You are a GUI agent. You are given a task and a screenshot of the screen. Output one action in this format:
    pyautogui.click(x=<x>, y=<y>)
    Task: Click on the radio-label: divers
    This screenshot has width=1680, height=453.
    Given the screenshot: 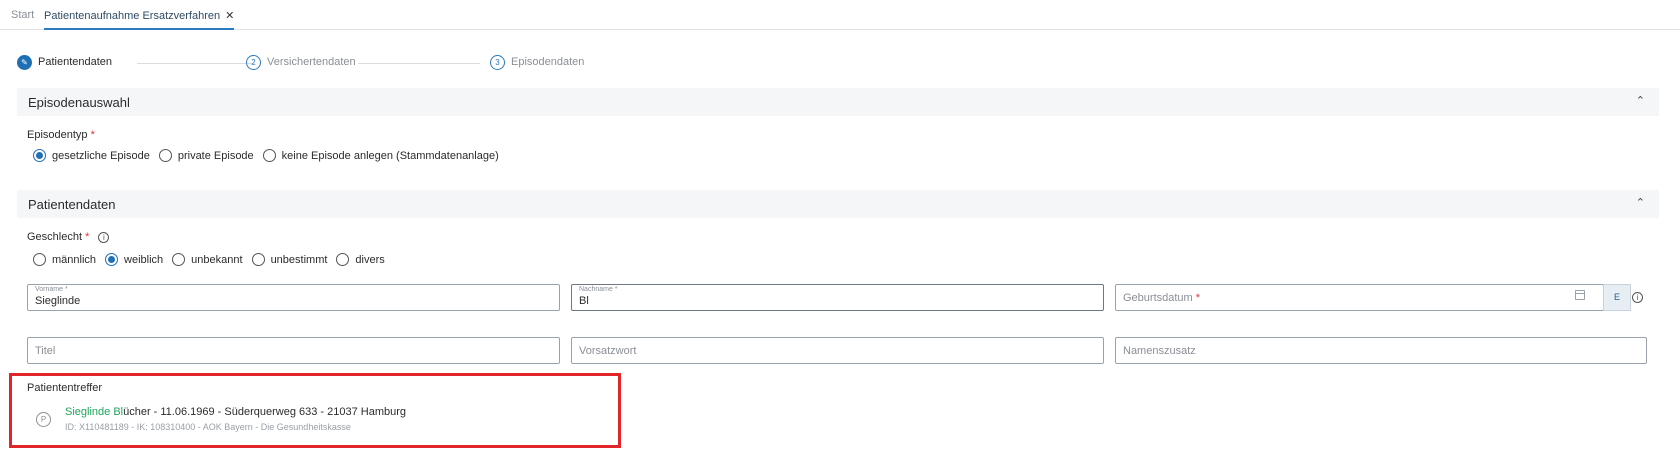 What is the action you would take?
    pyautogui.click(x=370, y=259)
    